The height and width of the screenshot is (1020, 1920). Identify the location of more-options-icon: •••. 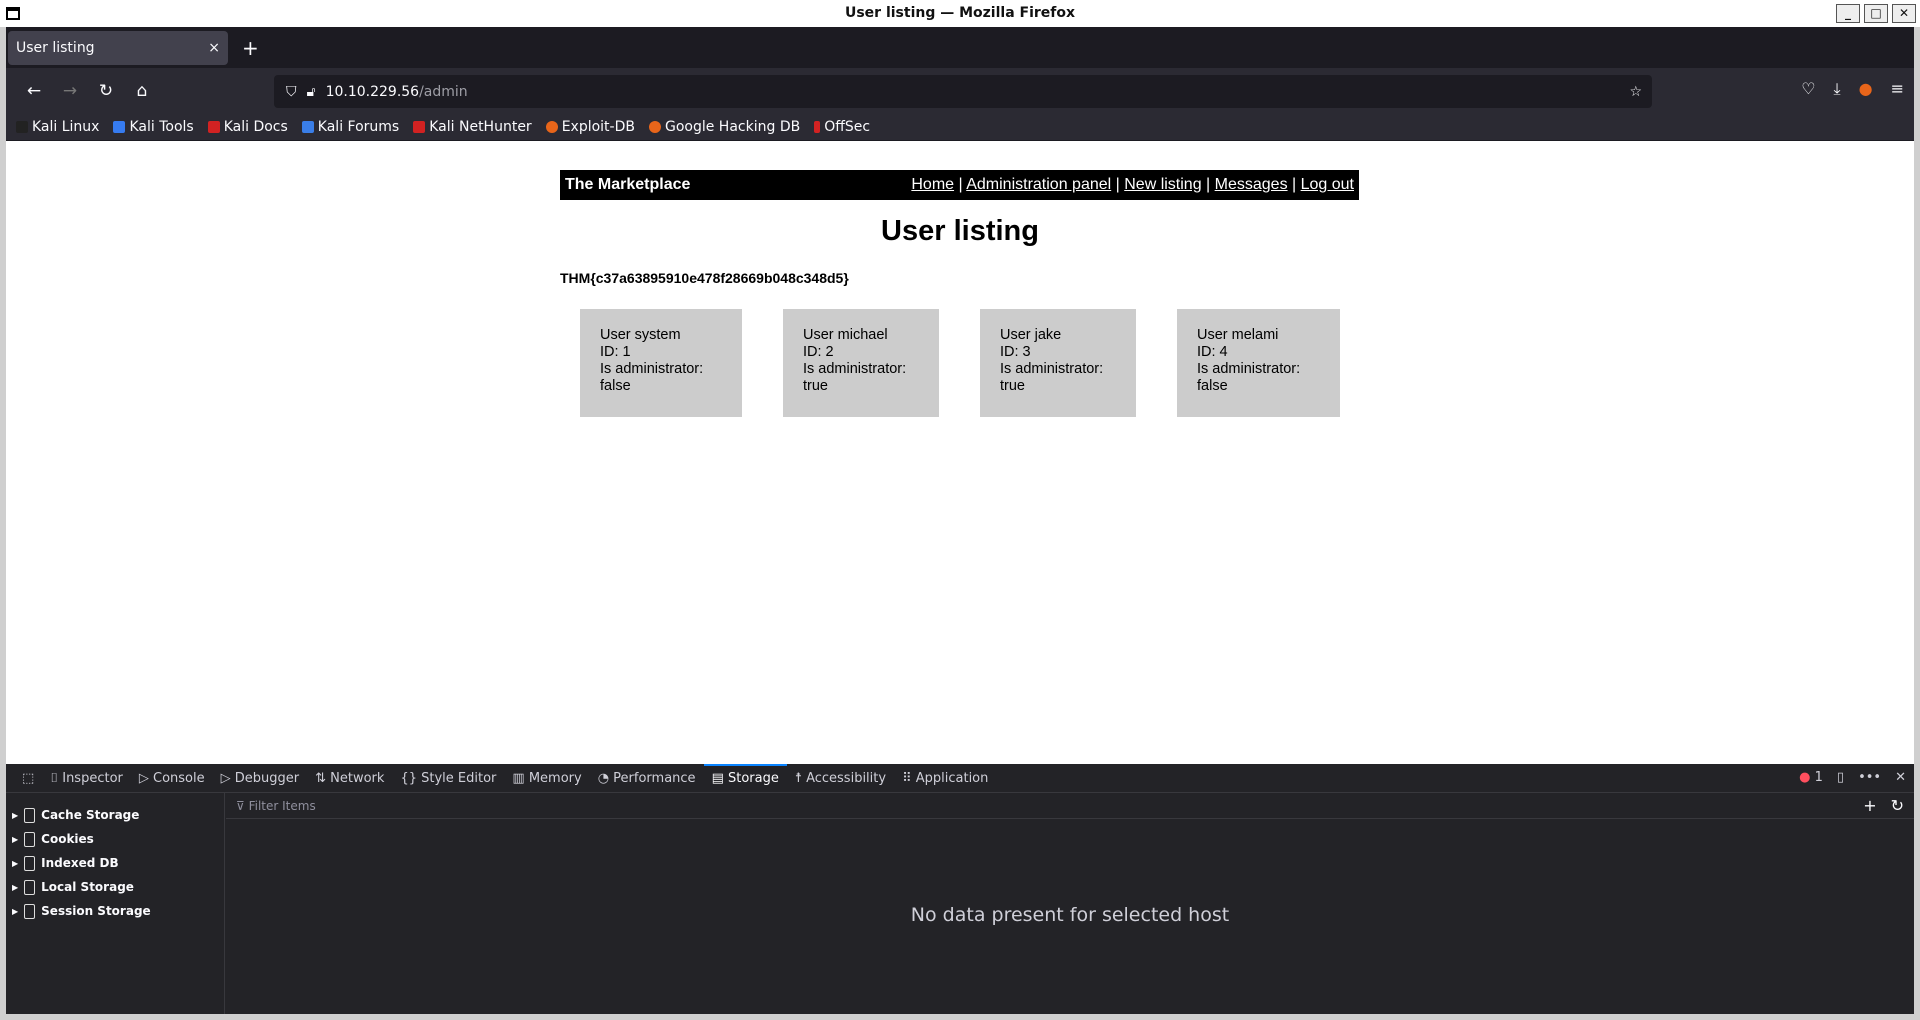
(1869, 777).